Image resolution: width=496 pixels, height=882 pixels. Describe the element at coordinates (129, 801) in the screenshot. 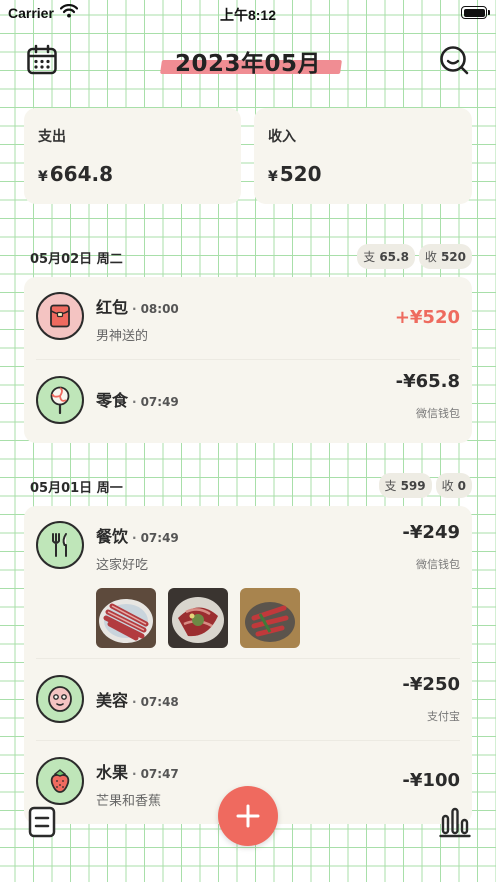

I see `transaction-note: 芒果和香蕉` at that location.